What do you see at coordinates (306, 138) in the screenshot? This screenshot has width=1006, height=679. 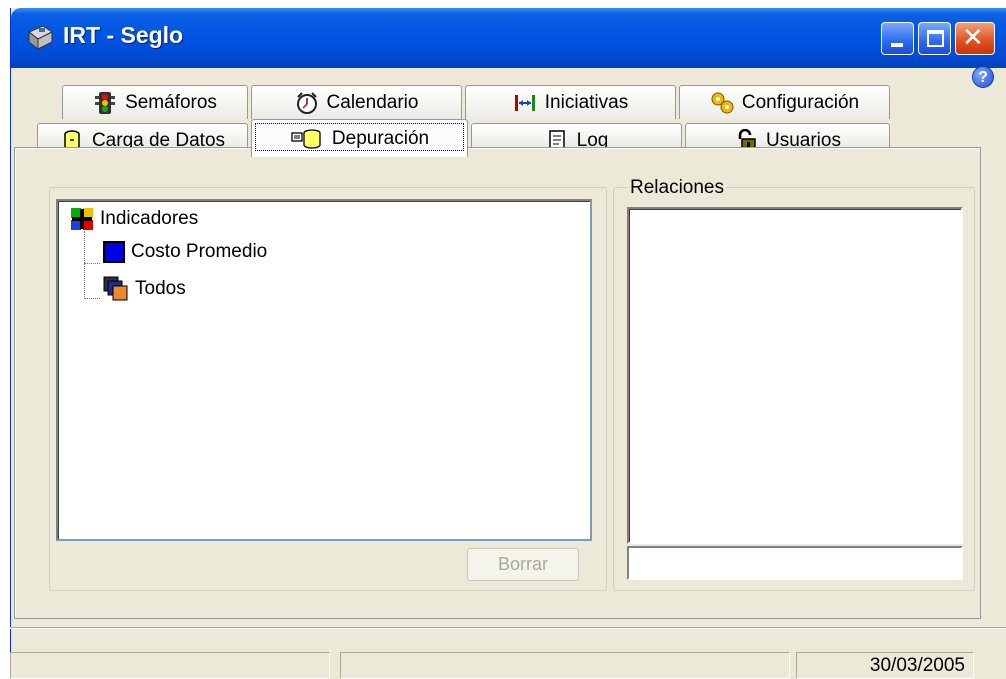 I see `database-clean-icon` at bounding box center [306, 138].